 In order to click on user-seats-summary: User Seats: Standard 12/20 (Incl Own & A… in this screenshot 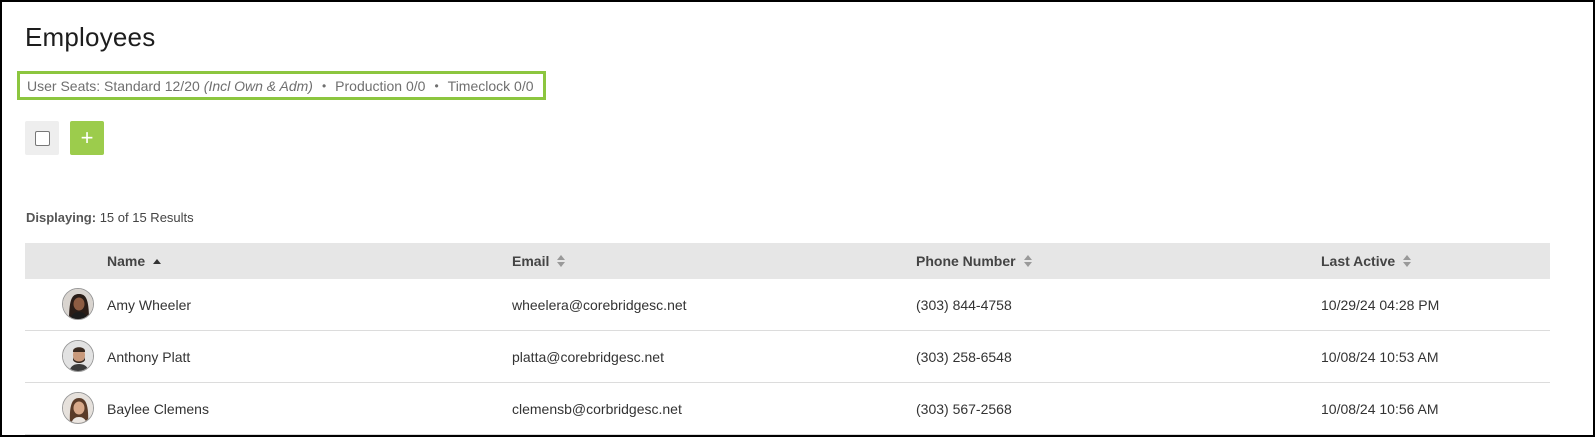, I will do `click(281, 85)`.